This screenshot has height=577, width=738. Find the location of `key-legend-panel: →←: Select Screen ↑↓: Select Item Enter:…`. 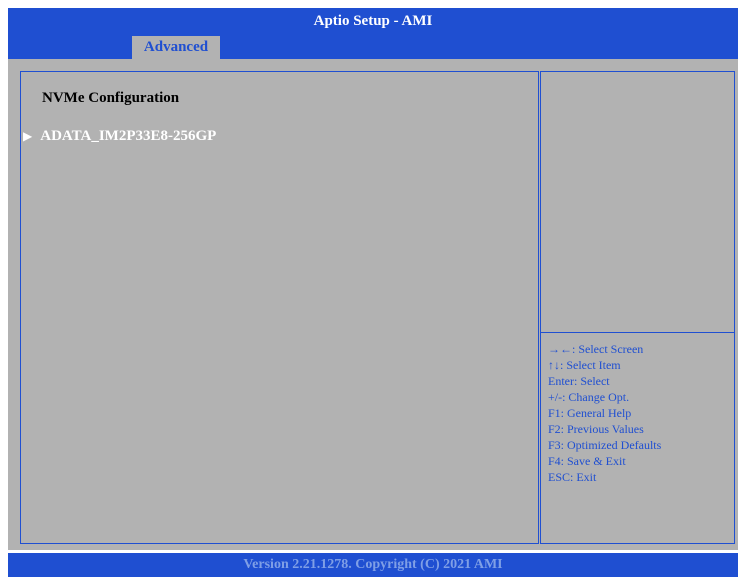

key-legend-panel: →←: Select Screen ↑↓: Select Item Enter:… is located at coordinates (637, 438).